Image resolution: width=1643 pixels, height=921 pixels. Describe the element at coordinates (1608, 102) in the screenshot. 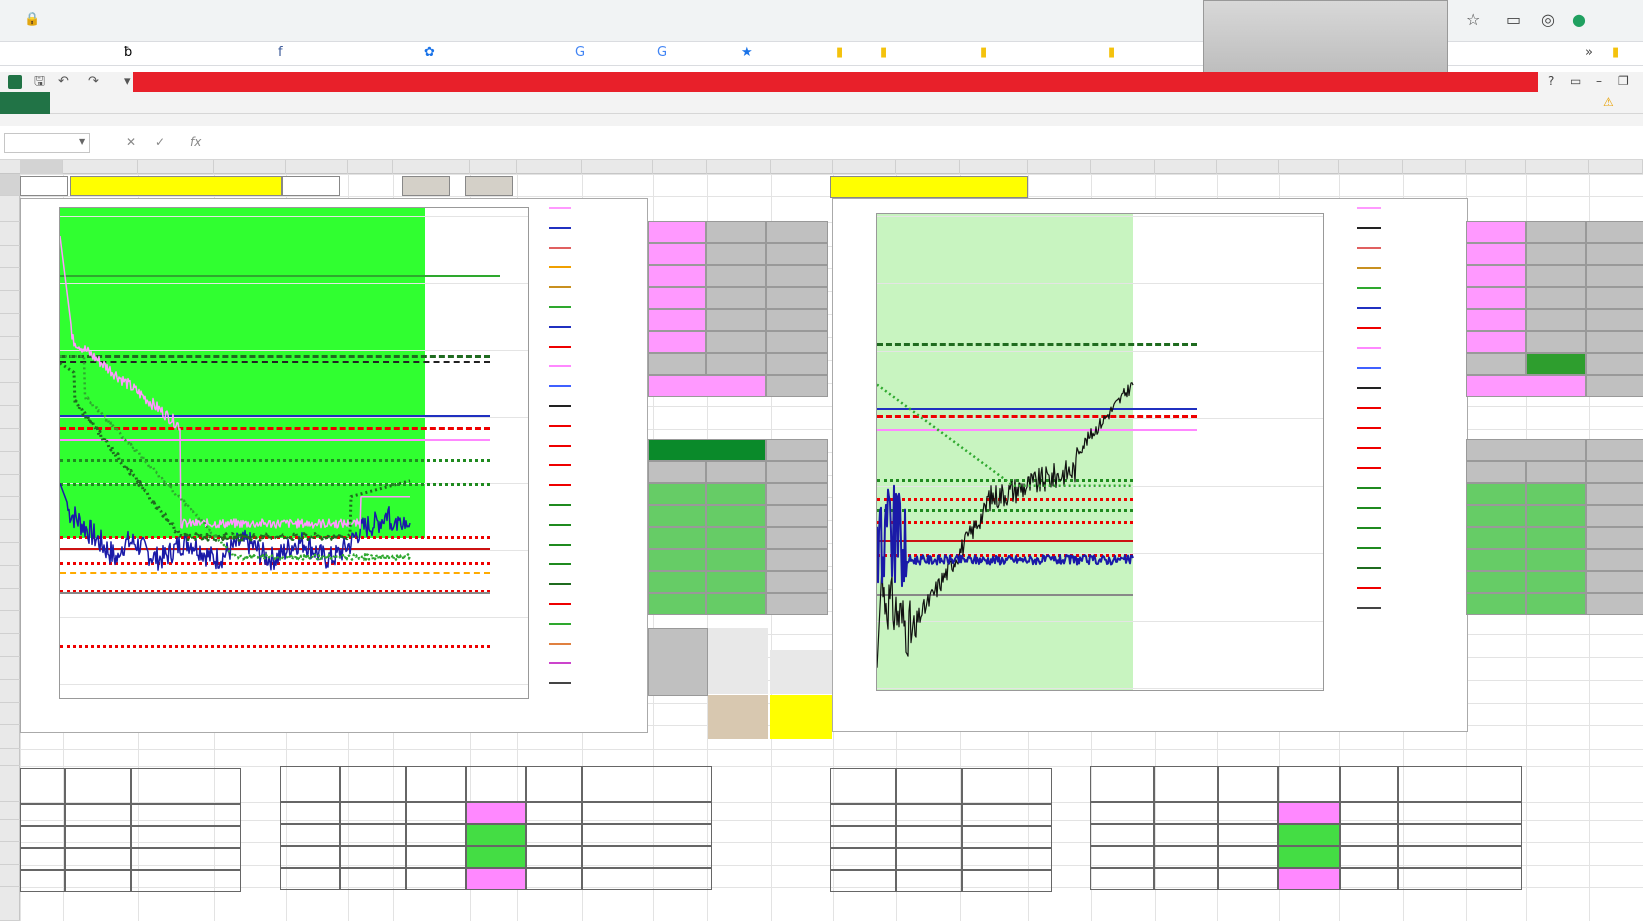

I see `warning-icon: ⚠` at that location.